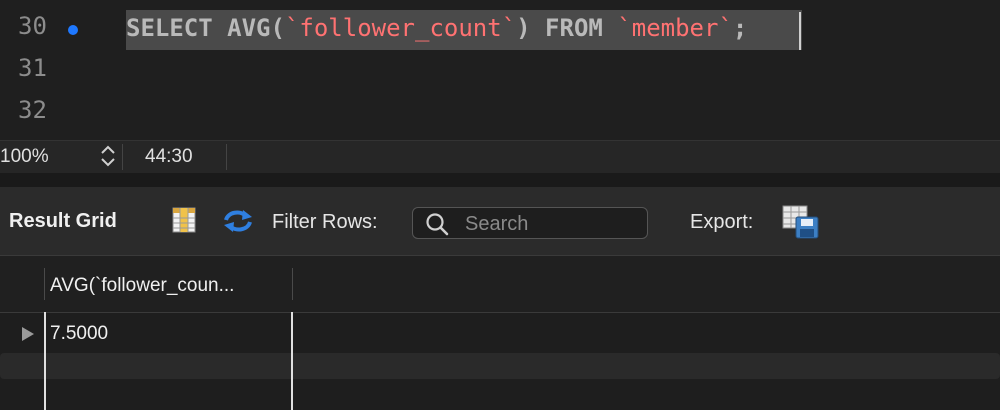 This screenshot has width=1000, height=410. I want to click on play-triangle-icon, so click(28, 334).